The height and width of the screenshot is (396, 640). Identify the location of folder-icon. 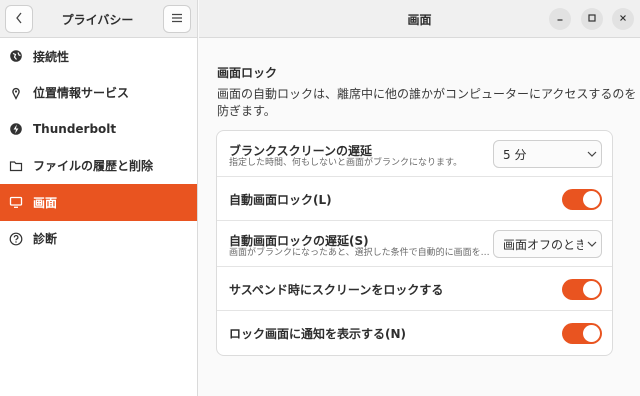
(16, 166).